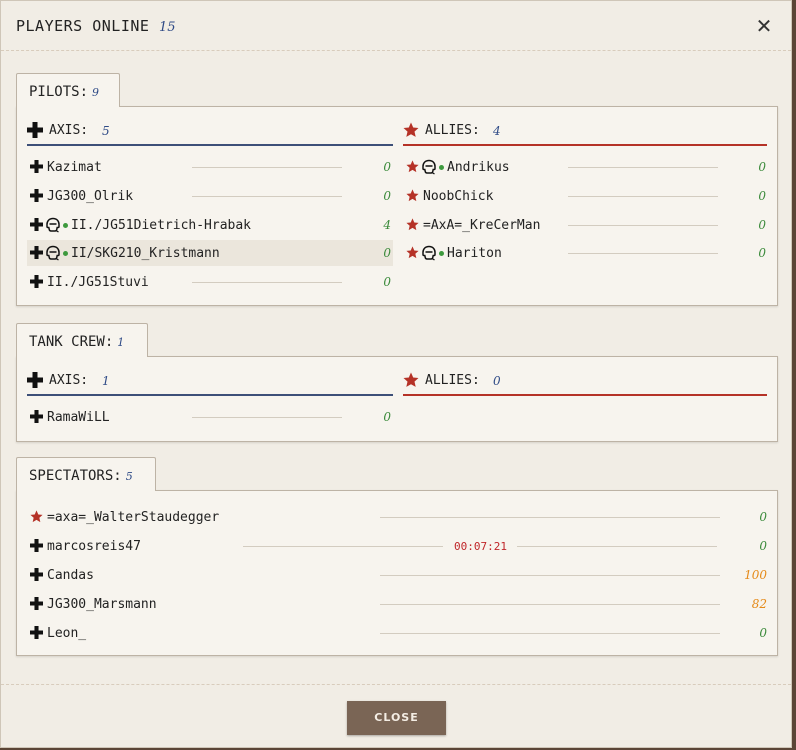  I want to click on player-row: Kazimat 0, so click(210, 167).